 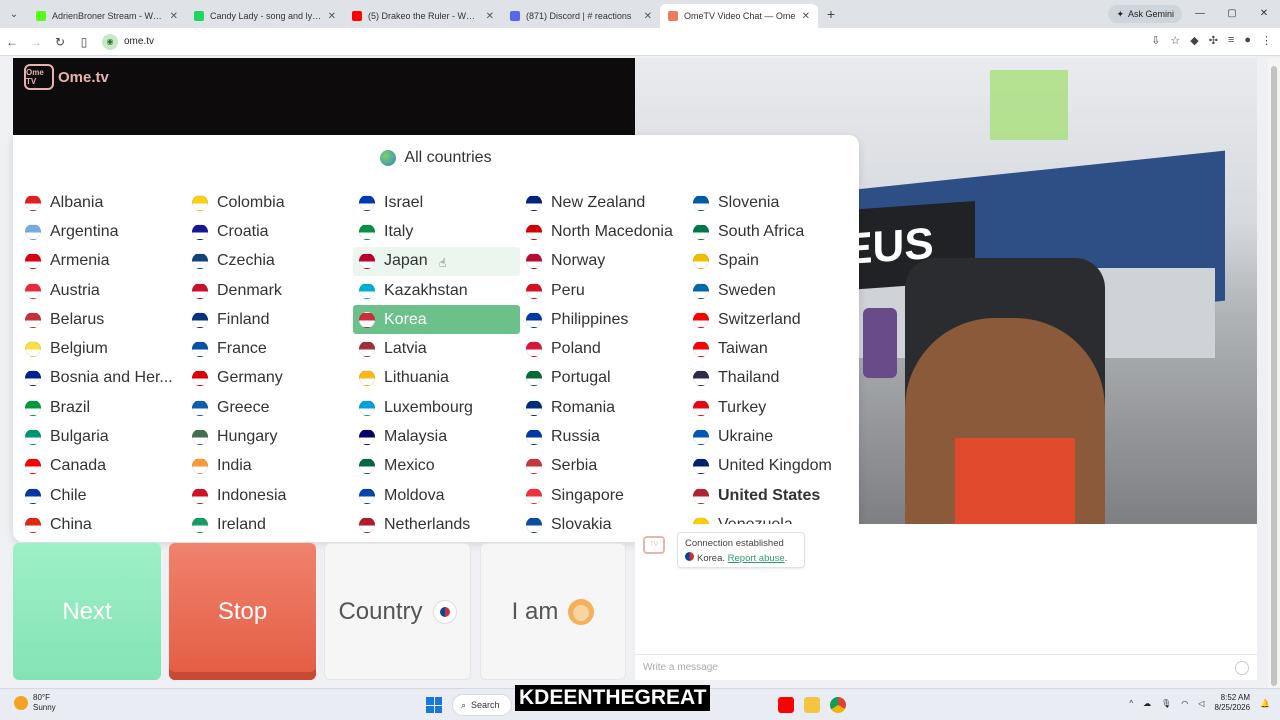 I want to click on browser-tab: (871) Discord | # reactions ✕, so click(x=581, y=16).